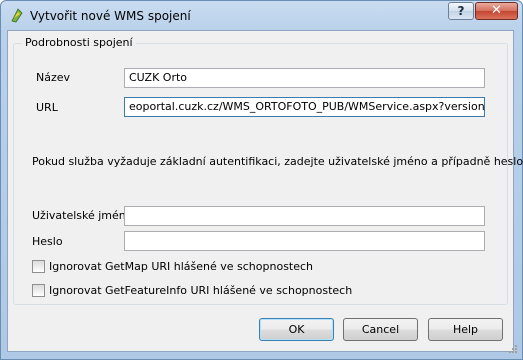 Image resolution: width=523 pixels, height=360 pixels. What do you see at coordinates (17, 15) in the screenshot?
I see `qgis-icon` at bounding box center [17, 15].